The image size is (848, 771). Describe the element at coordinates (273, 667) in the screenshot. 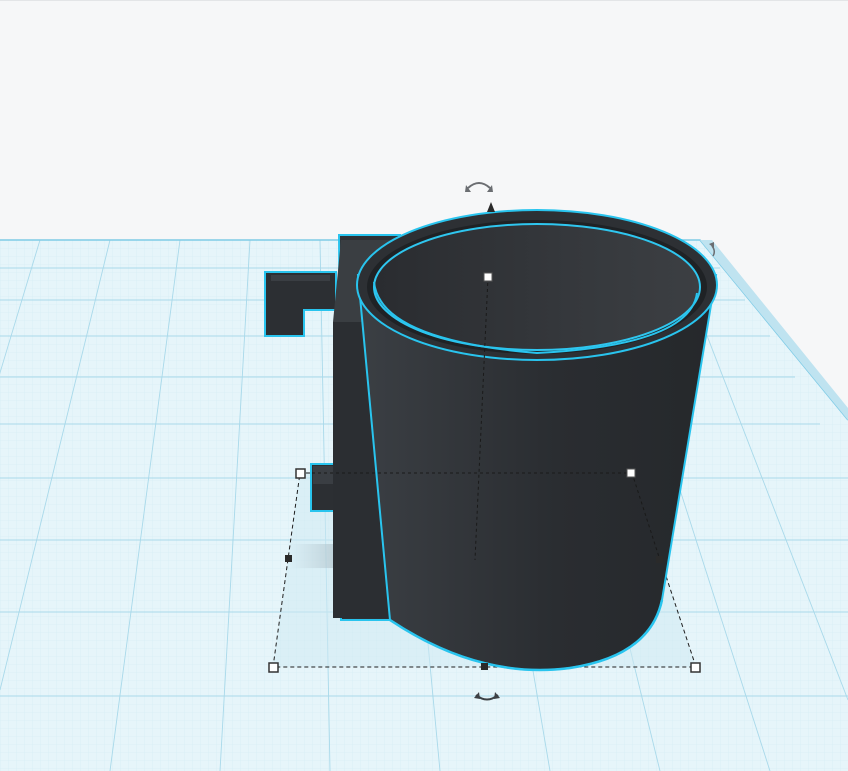

I see `corner-handle-front-left` at that location.